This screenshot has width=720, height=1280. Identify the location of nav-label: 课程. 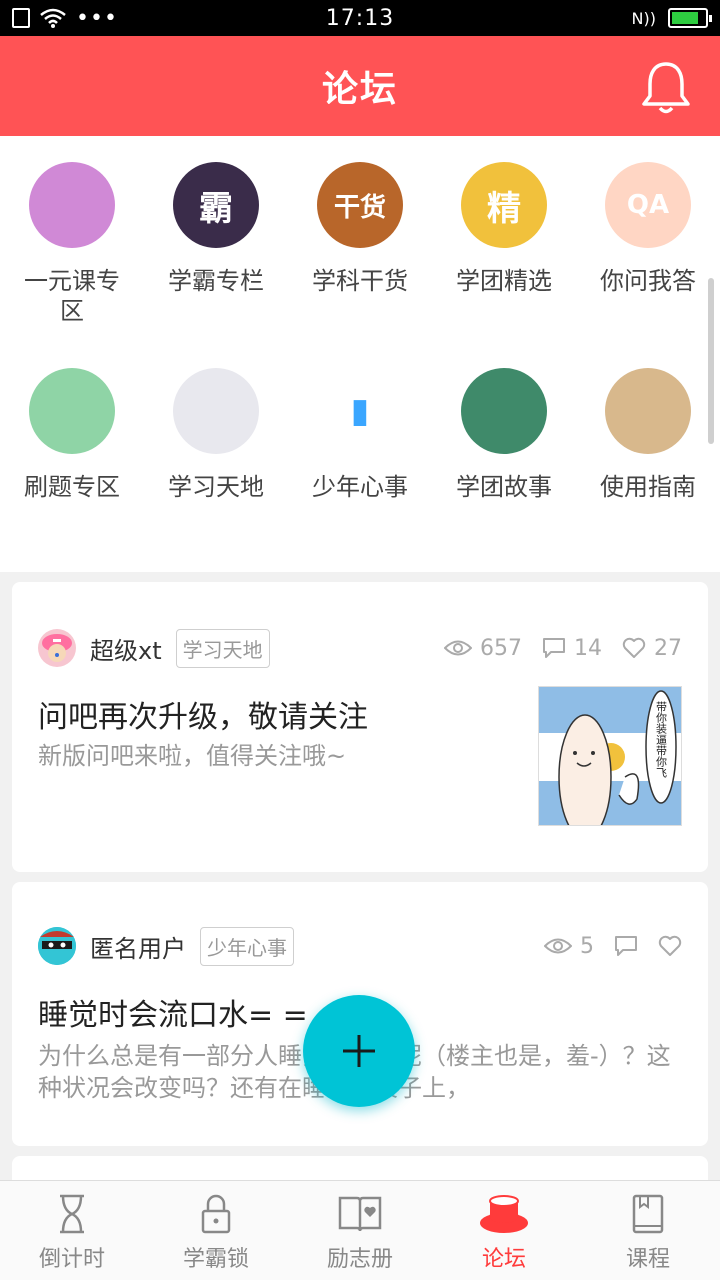
(647, 1259).